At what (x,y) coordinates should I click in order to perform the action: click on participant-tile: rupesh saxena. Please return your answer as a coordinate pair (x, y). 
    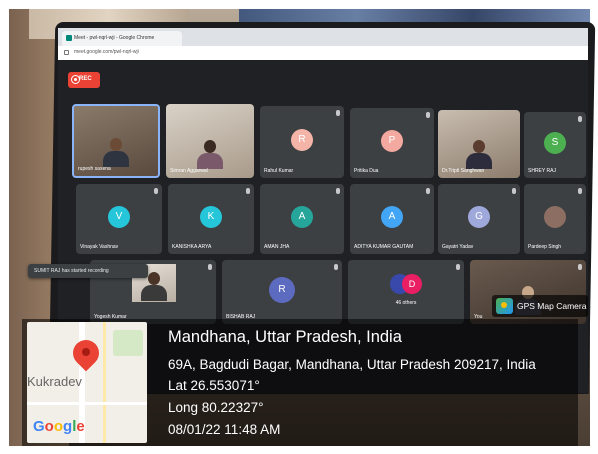
    Looking at the image, I should click on (116, 141).